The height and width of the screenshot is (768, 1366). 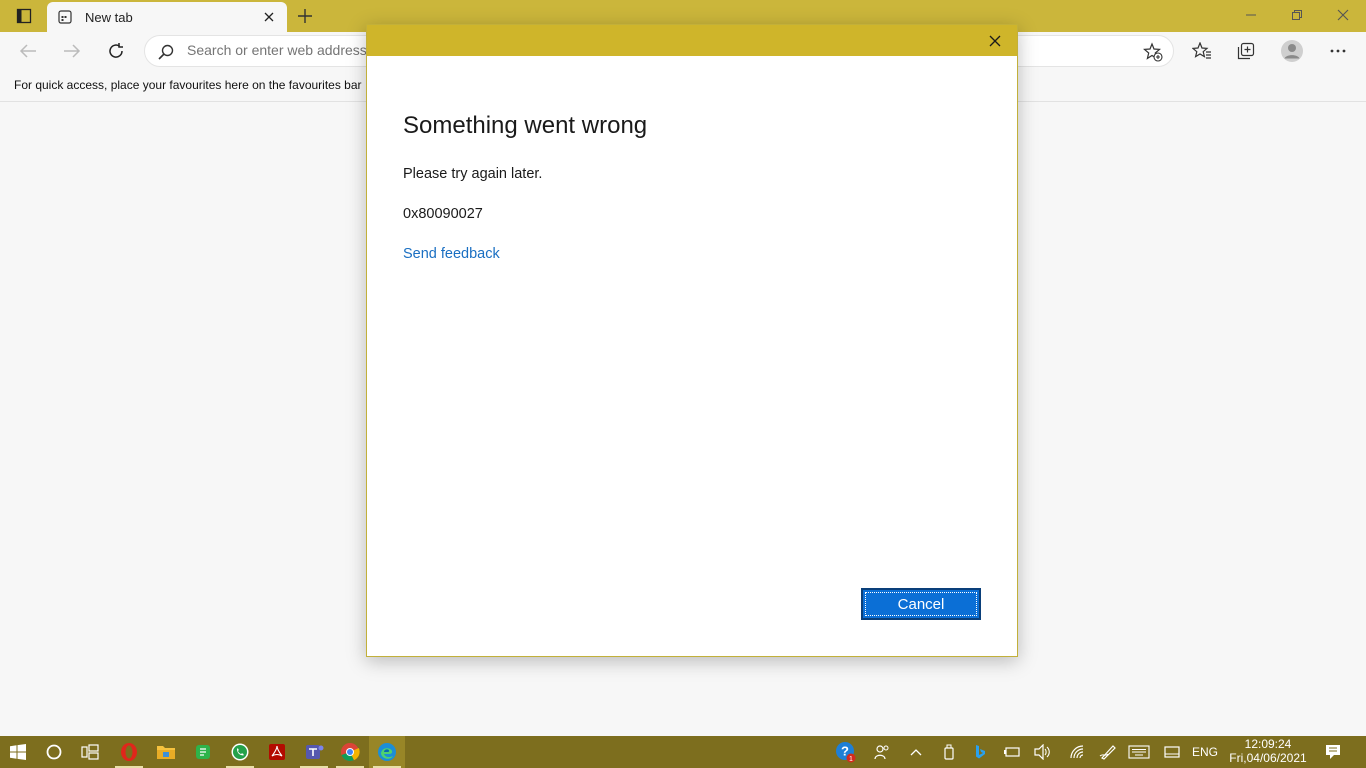 What do you see at coordinates (921, 604) in the screenshot?
I see `cancel-button: Cancel` at bounding box center [921, 604].